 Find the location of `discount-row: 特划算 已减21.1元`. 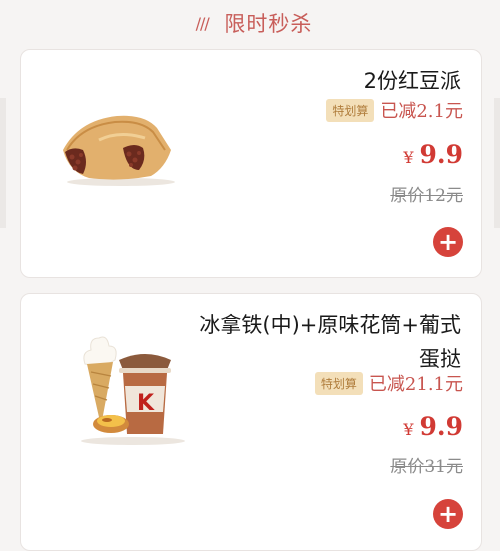

discount-row: 特划算 已减21.1元 is located at coordinates (388, 383).